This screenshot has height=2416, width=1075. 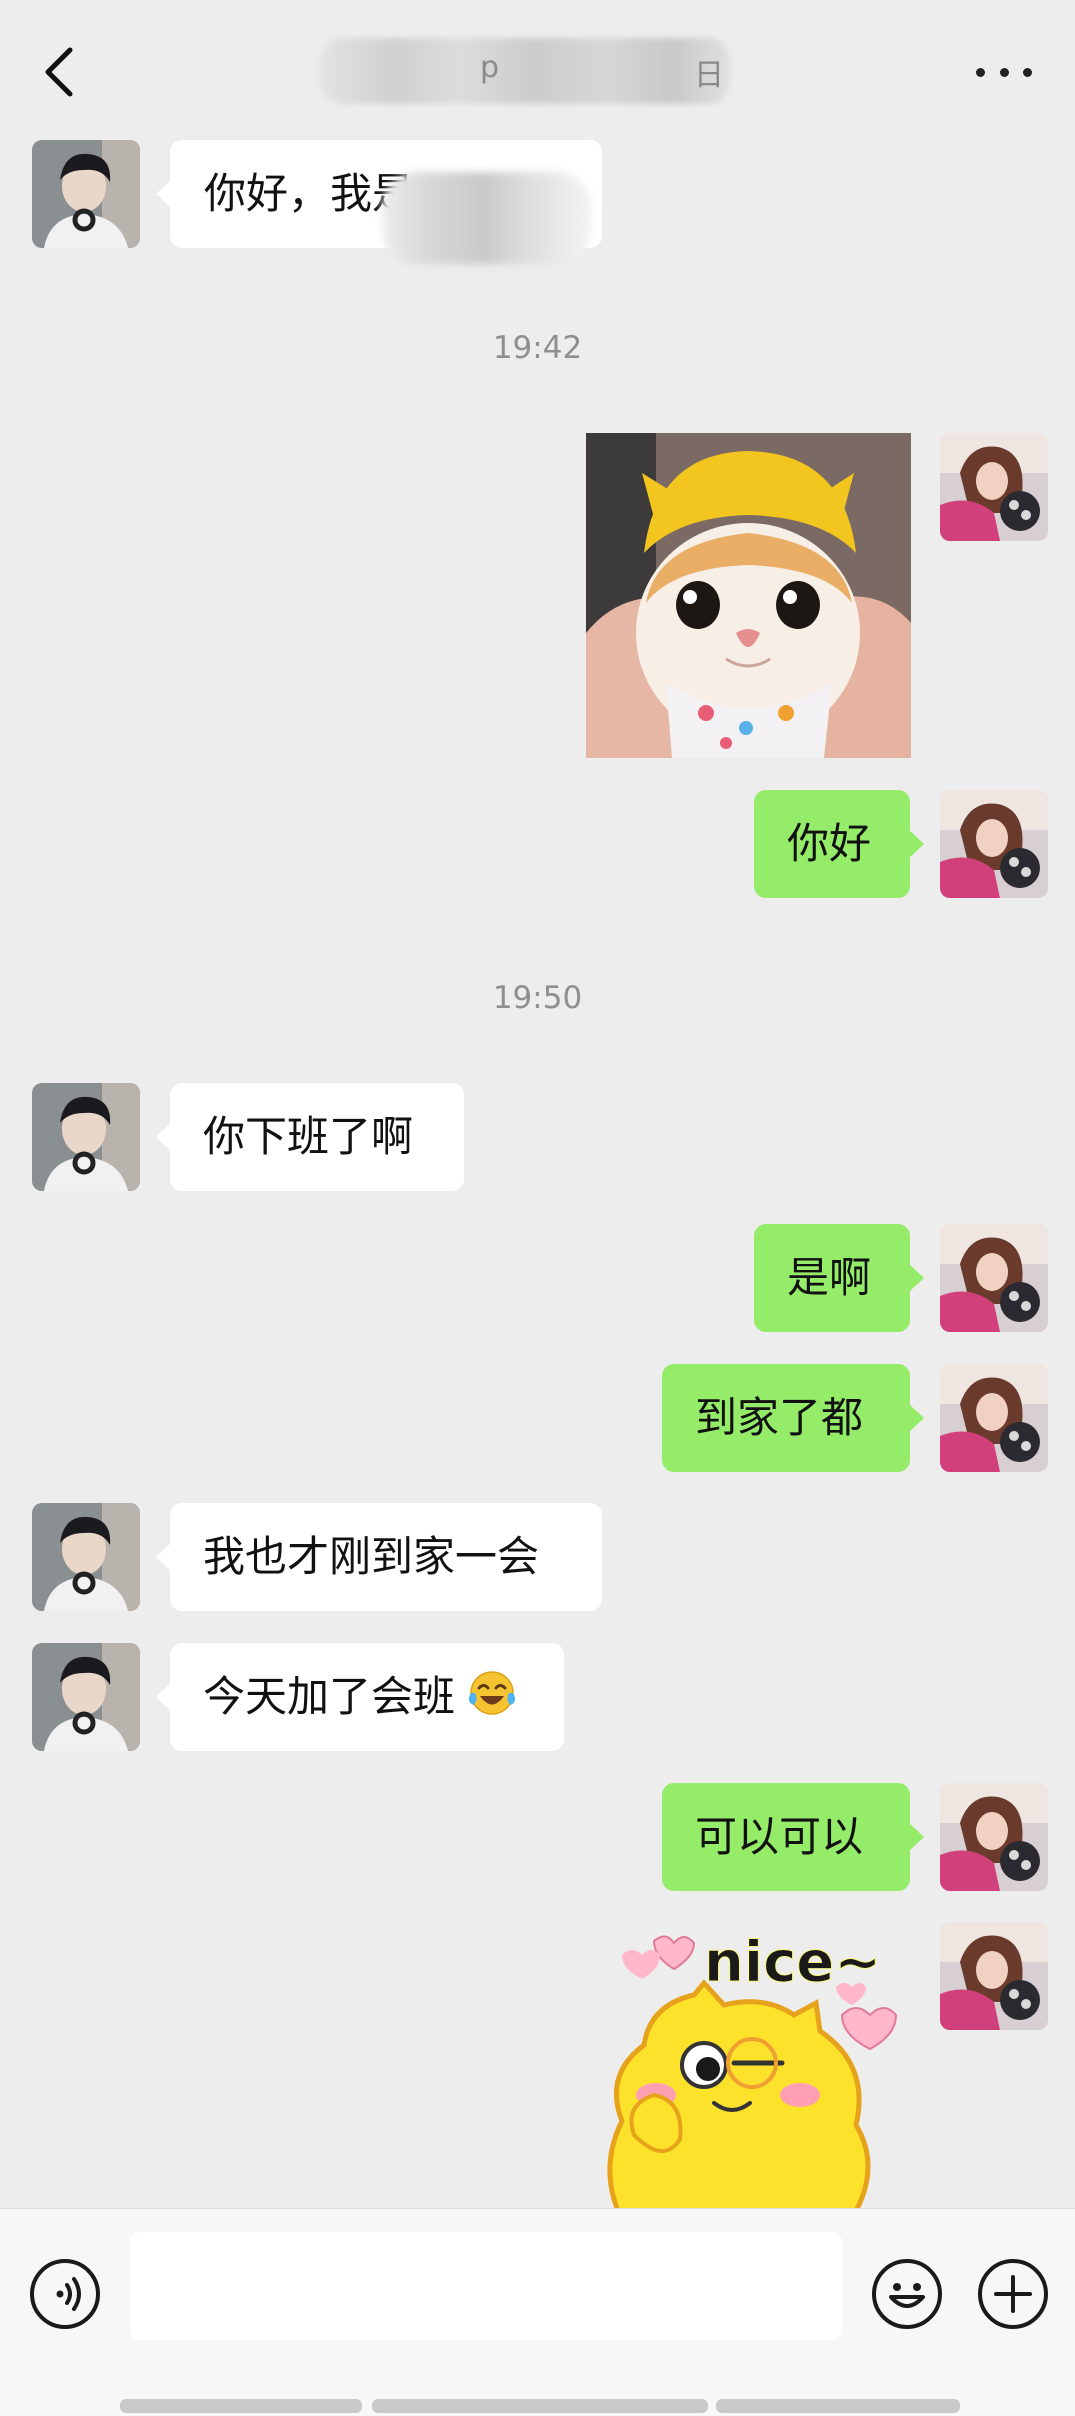 I want to click on message-text: 可以可以, so click(x=779, y=1836).